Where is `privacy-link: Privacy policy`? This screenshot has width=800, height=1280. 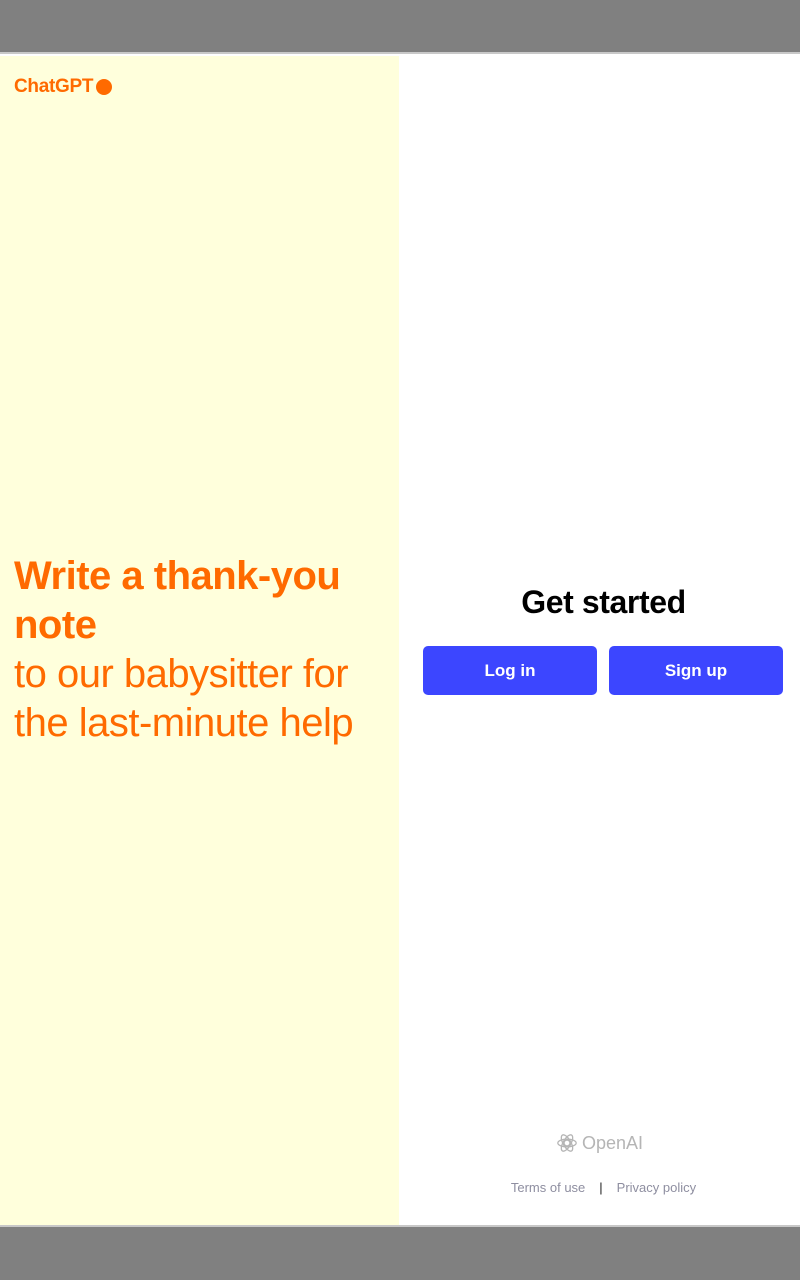 privacy-link: Privacy policy is located at coordinates (656, 1187).